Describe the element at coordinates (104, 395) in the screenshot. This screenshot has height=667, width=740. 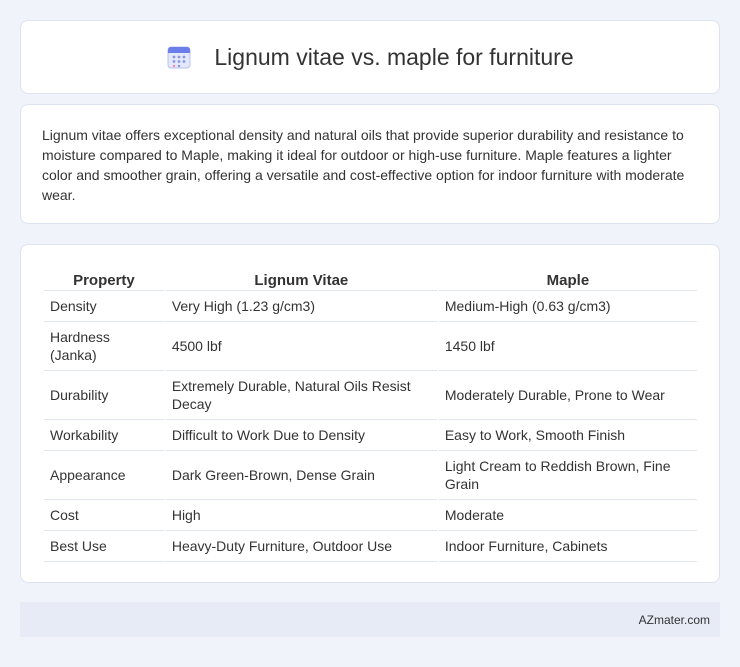
I see `property-cell: Durability` at that location.